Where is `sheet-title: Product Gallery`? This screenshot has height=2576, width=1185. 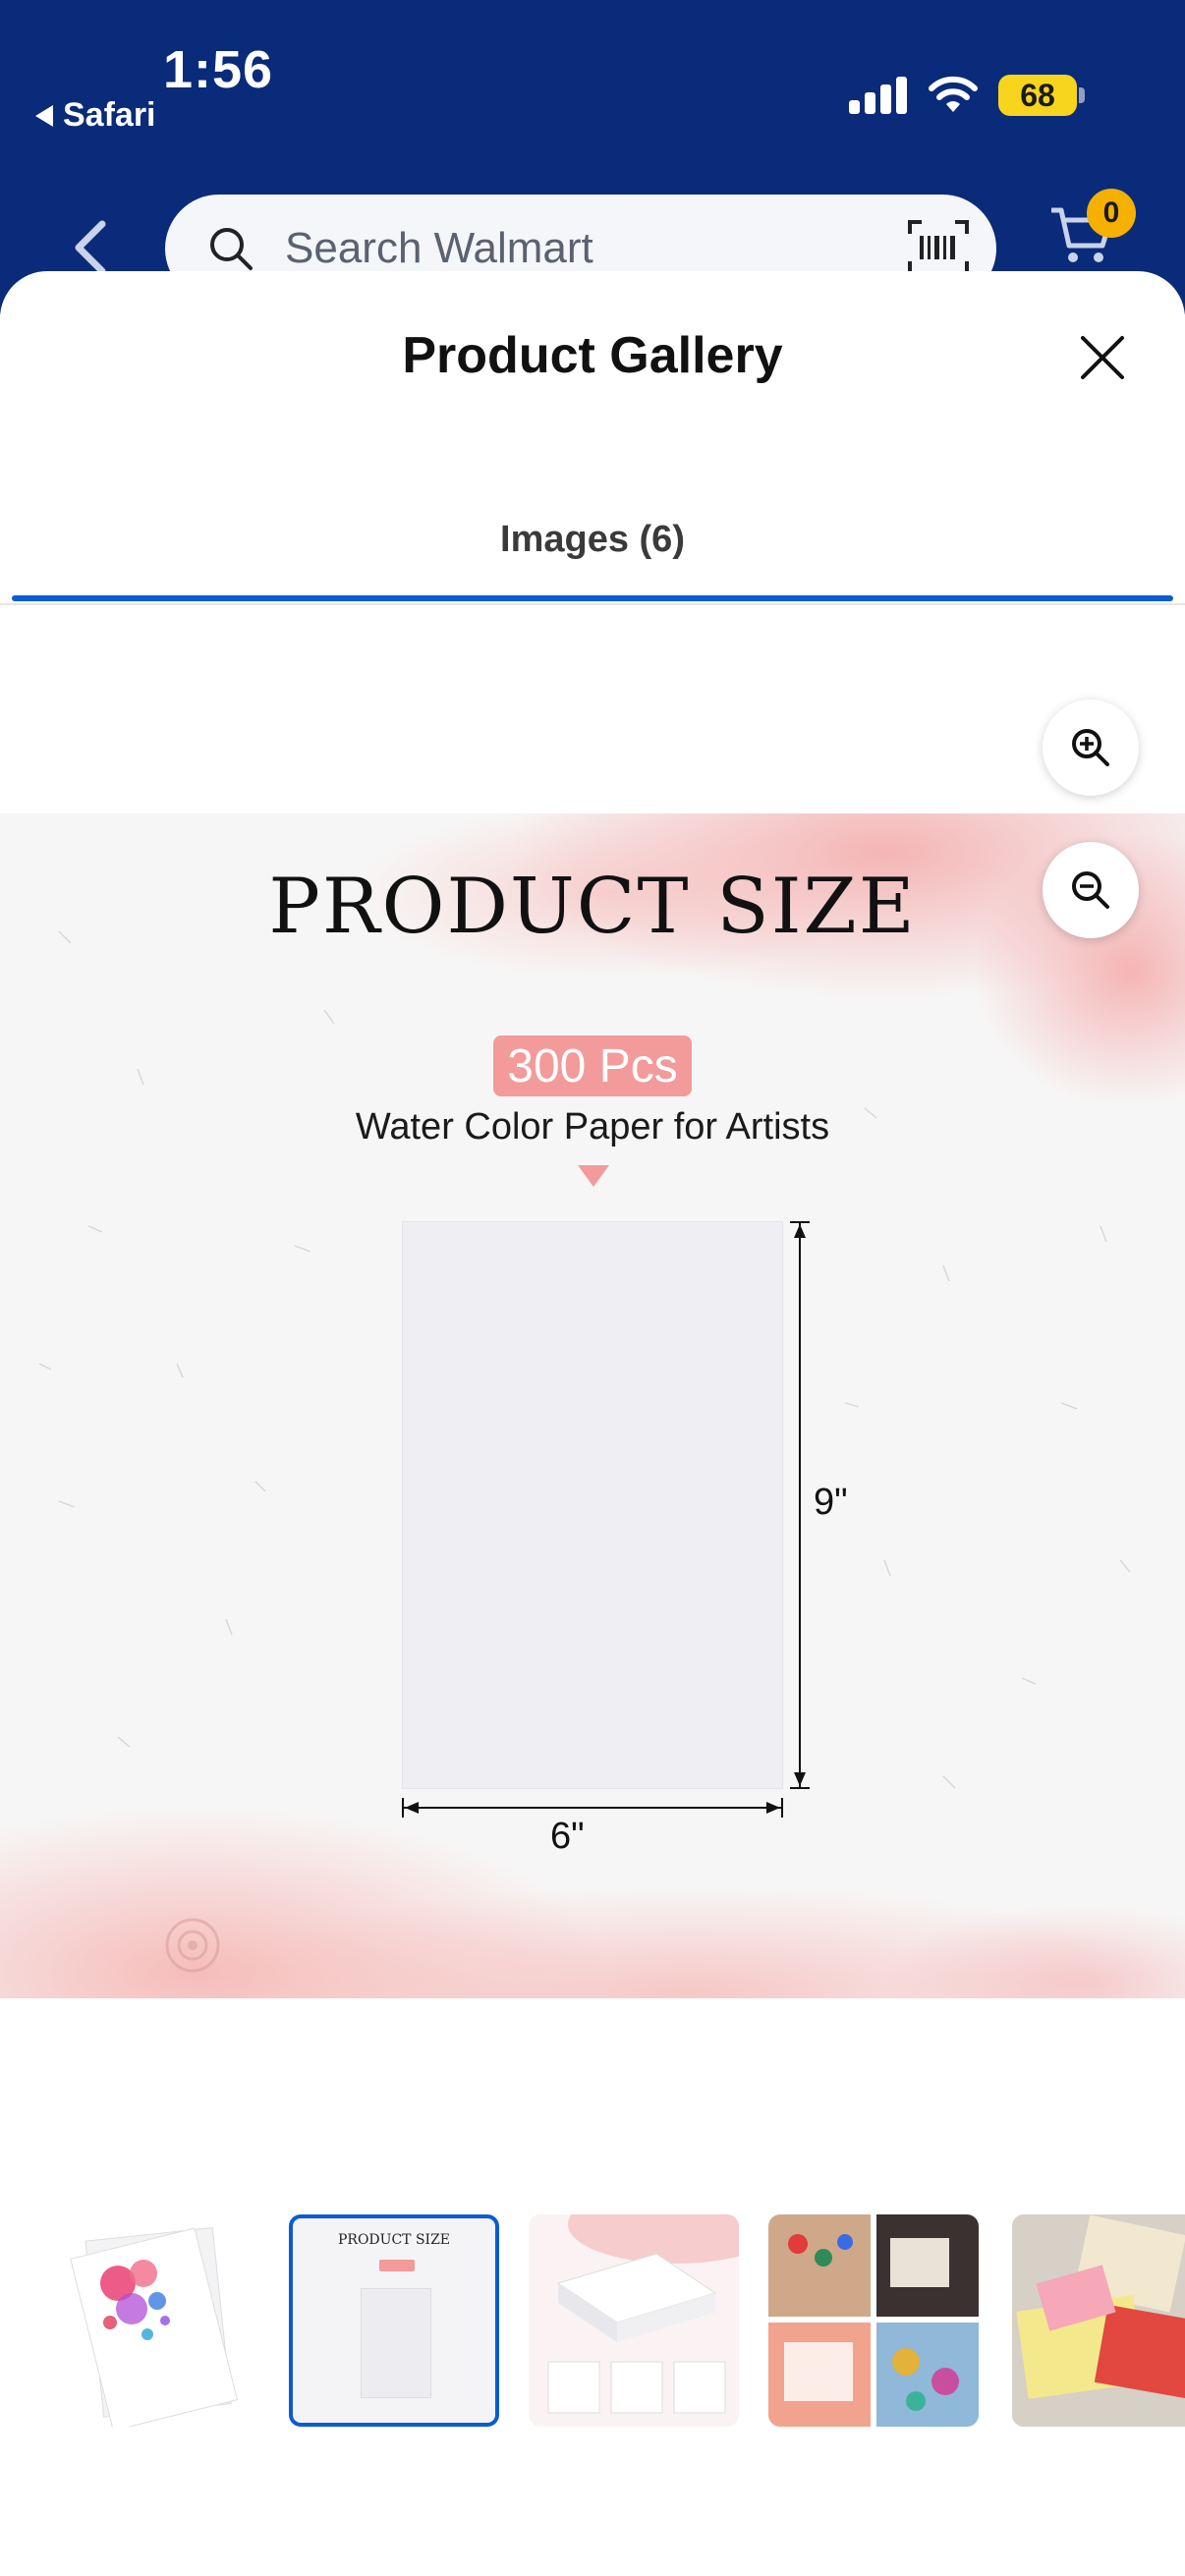 sheet-title: Product Gallery is located at coordinates (592, 355).